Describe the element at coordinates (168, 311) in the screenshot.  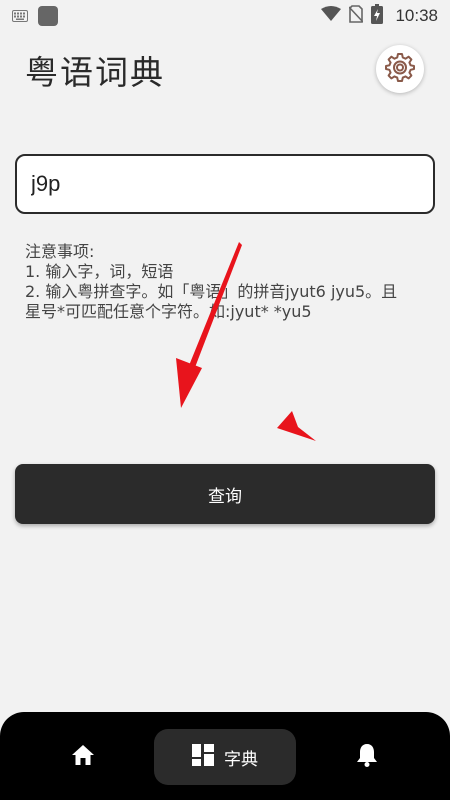
I see `notes-line-3: 星号*可匹配任意个字符。如:jyut* *yu5` at that location.